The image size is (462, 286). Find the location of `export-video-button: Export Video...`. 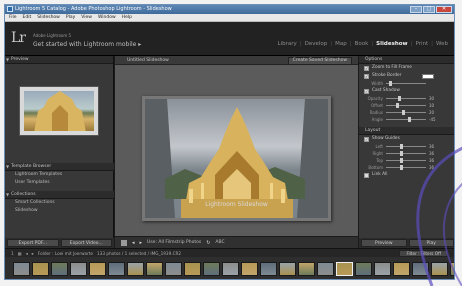

export-video-button: Export Video... is located at coordinates (86, 243).